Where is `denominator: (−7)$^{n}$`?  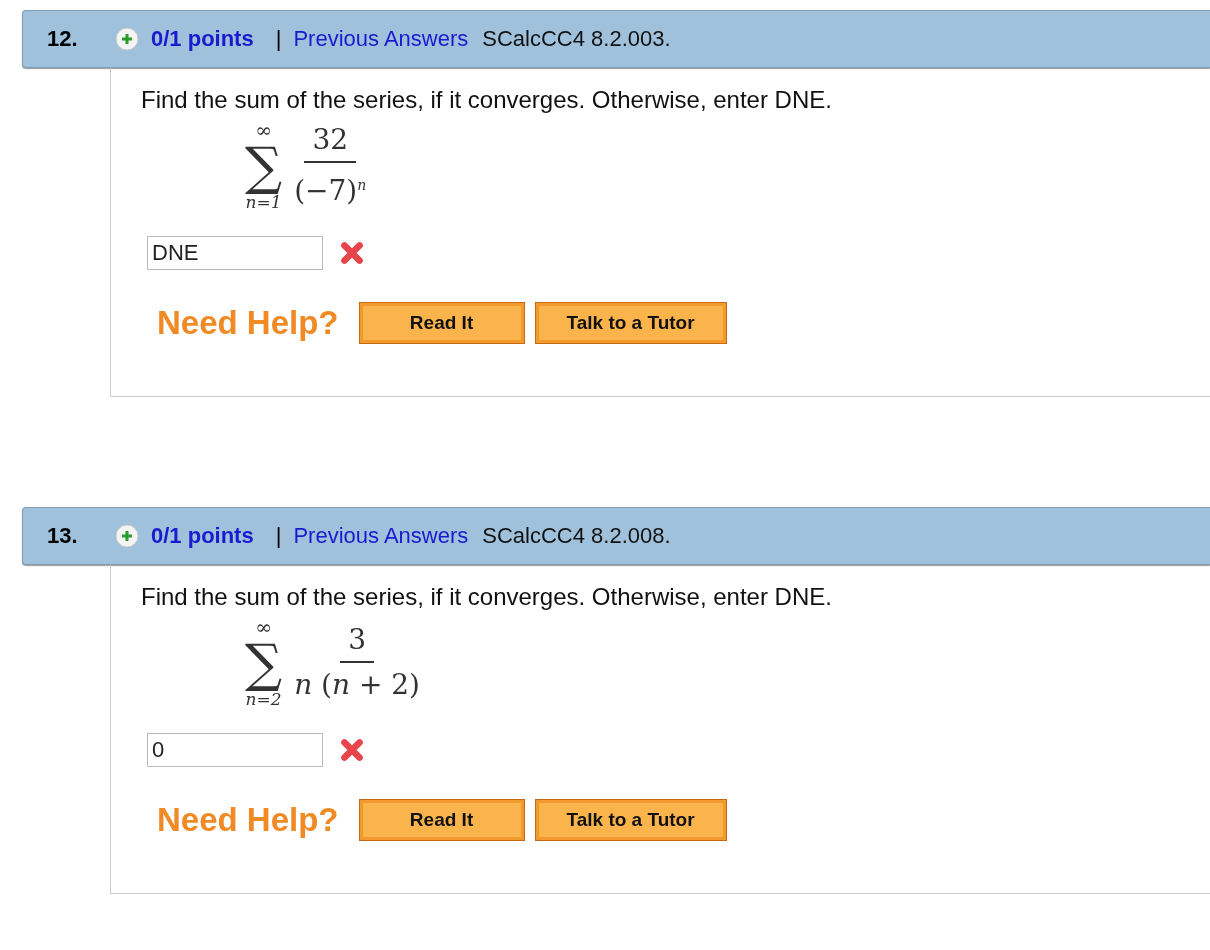
denominator: (−7)$^{n}$ is located at coordinates (330, 191).